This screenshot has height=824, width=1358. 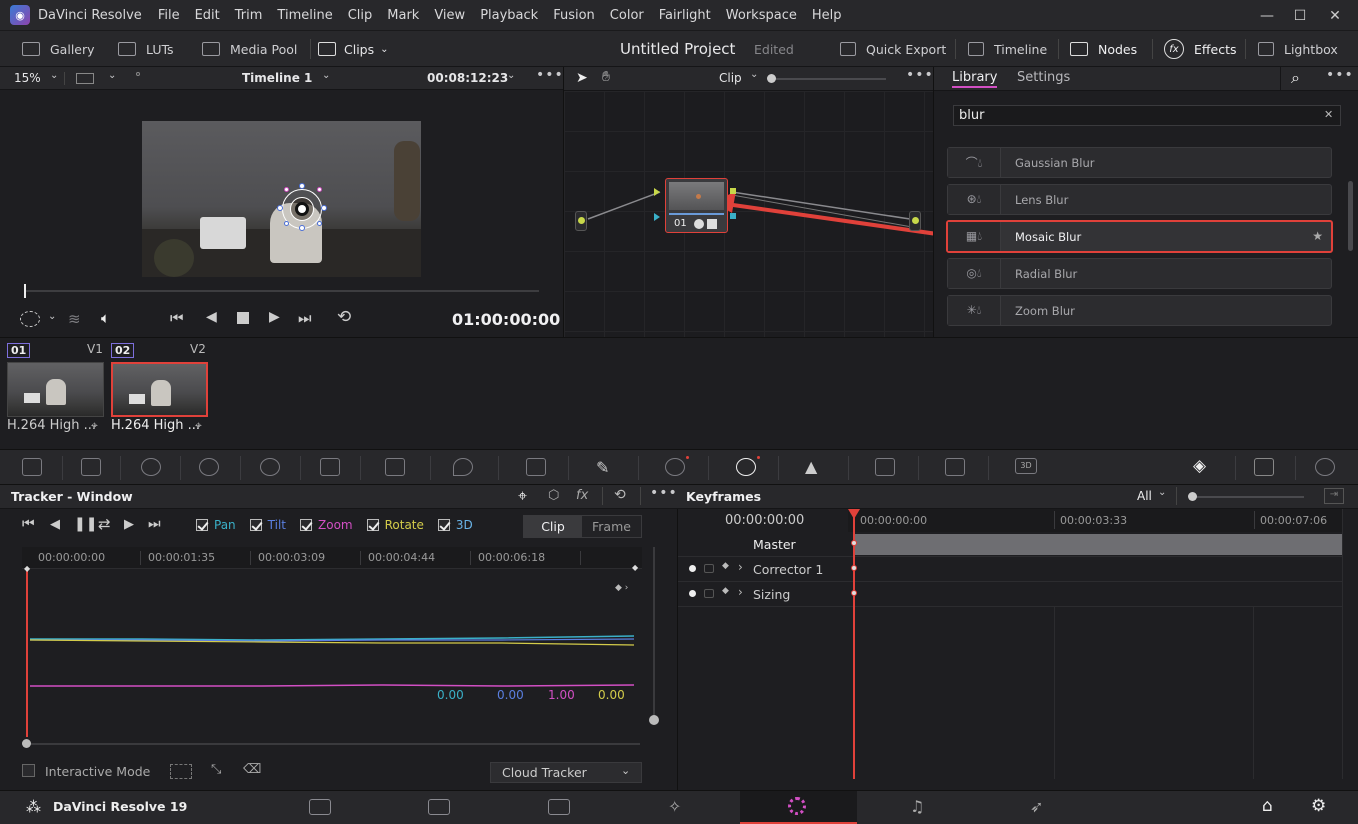 I want to click on key-tool-icon, so click(x=955, y=467).